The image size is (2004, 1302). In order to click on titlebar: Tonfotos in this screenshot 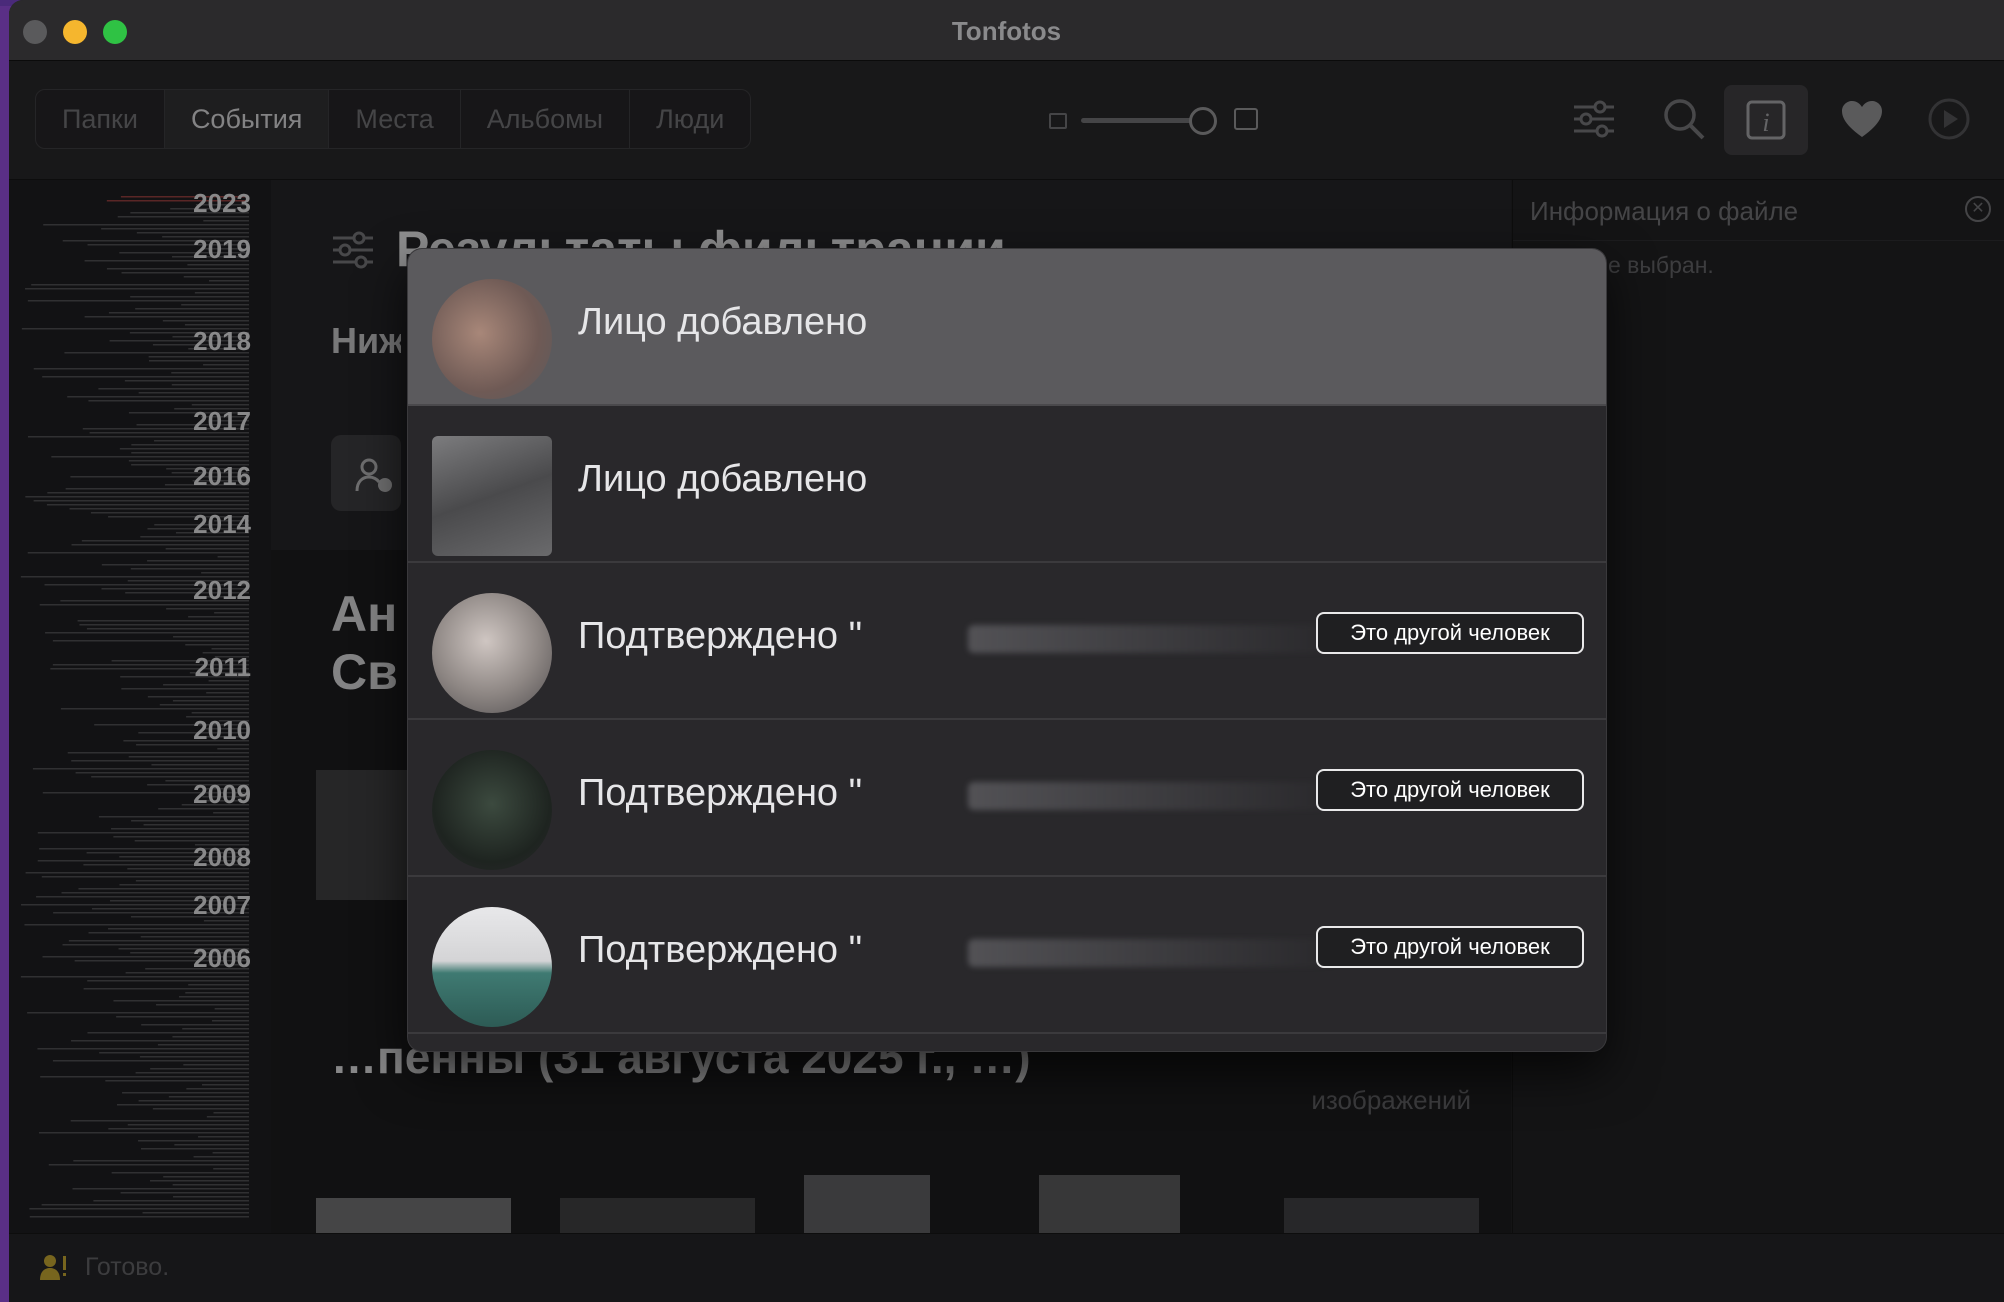, I will do `click(1006, 30)`.